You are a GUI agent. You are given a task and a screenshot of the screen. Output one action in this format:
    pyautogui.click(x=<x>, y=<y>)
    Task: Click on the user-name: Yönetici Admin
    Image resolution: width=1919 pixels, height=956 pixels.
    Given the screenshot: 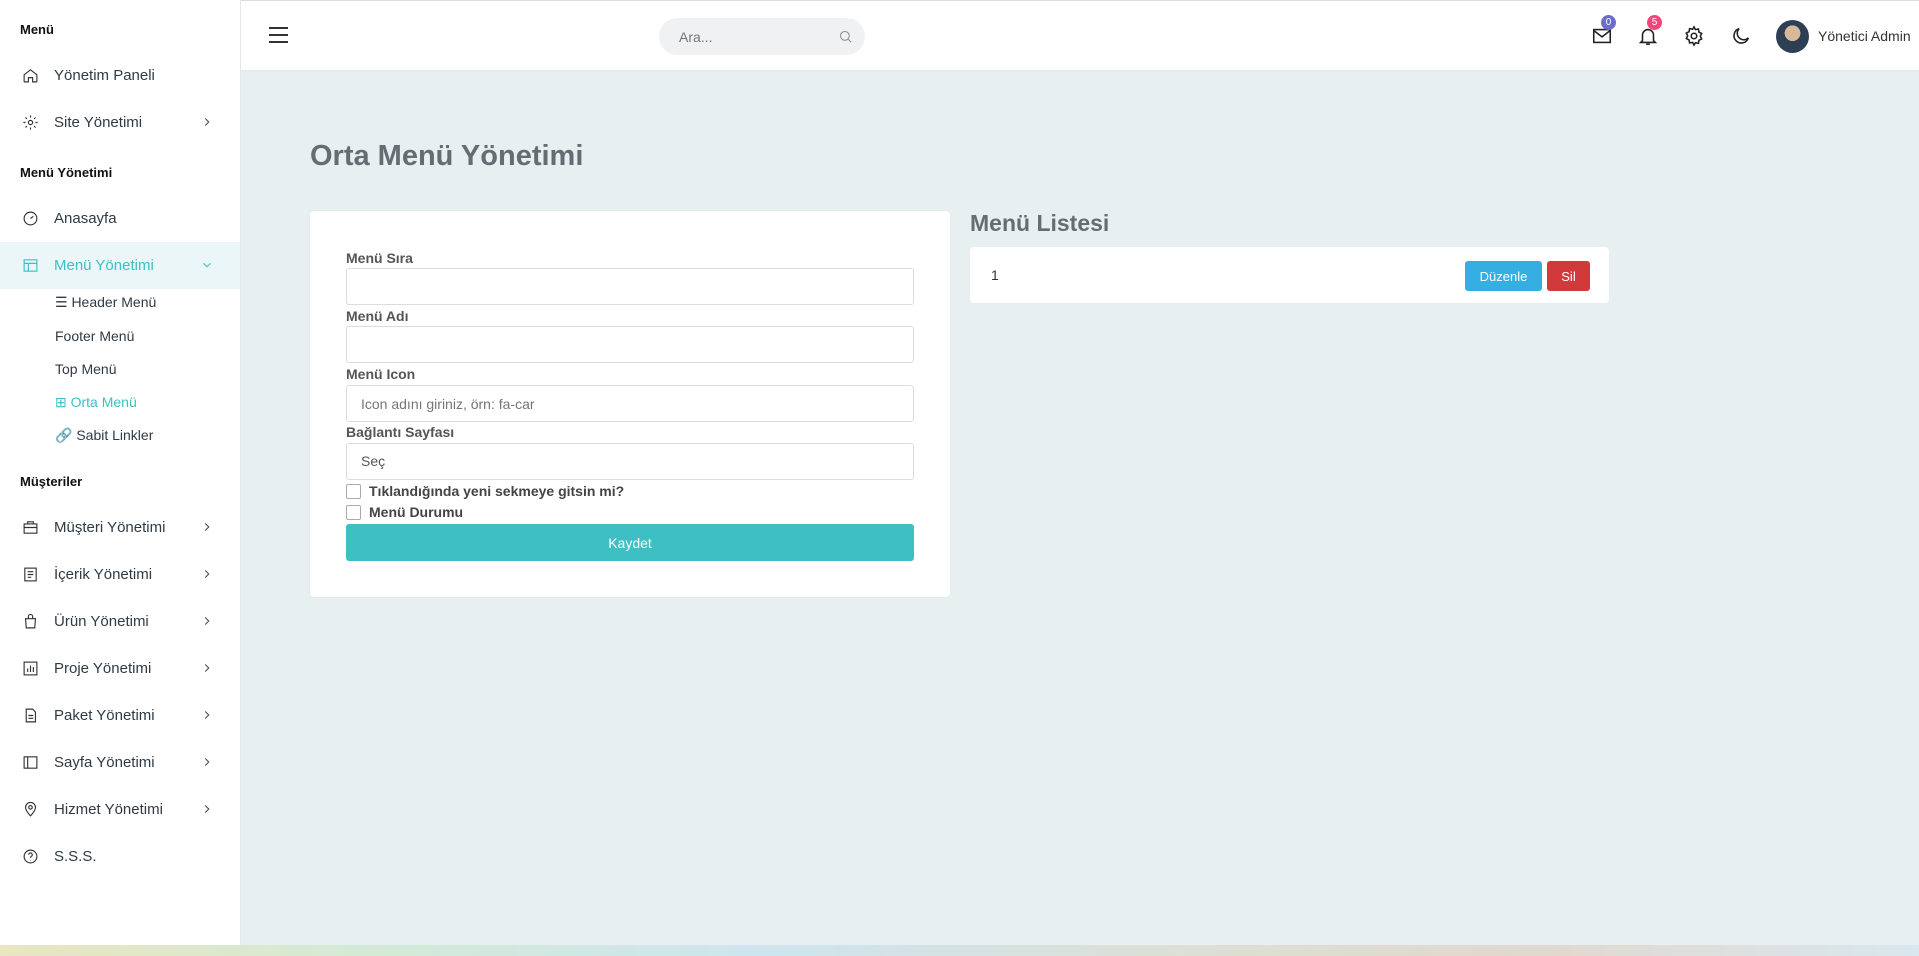 What is the action you would take?
    pyautogui.click(x=1864, y=36)
    